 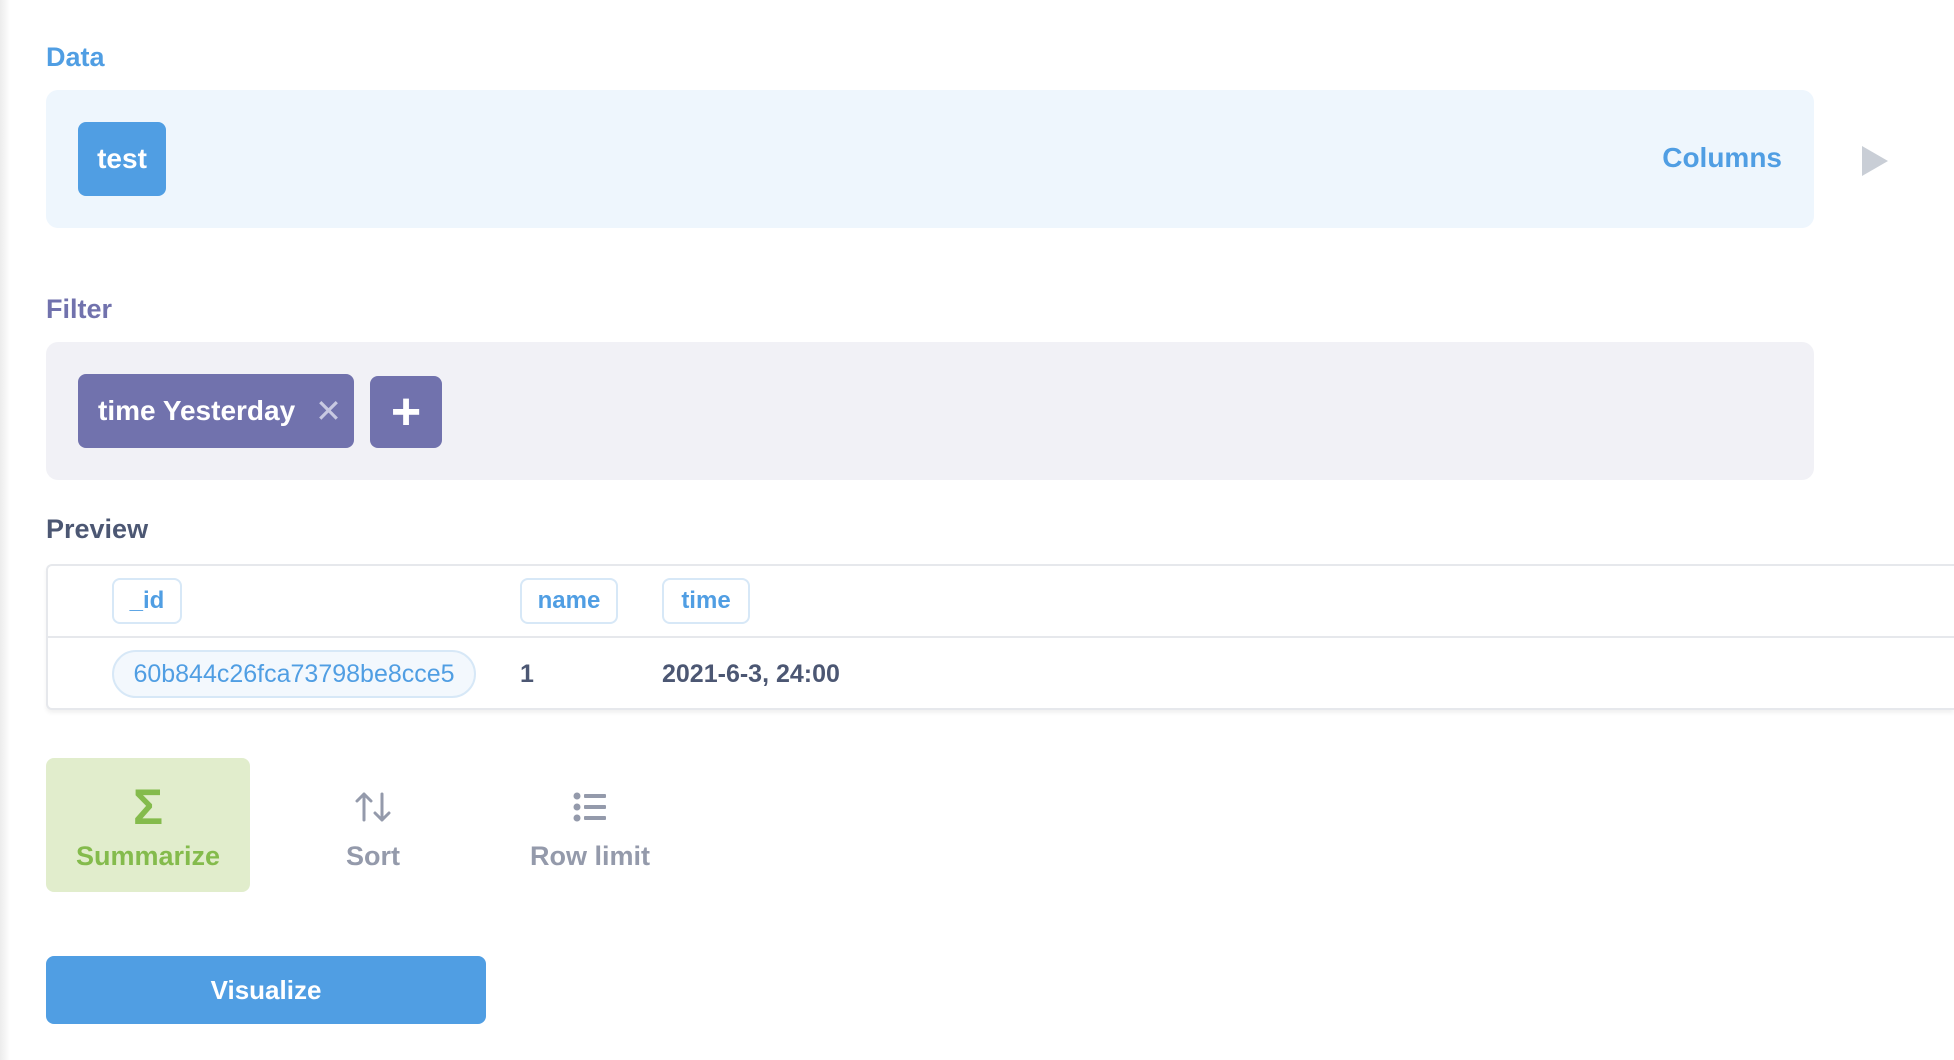 I want to click on filter-pill-label: time Yesterday, so click(x=197, y=410).